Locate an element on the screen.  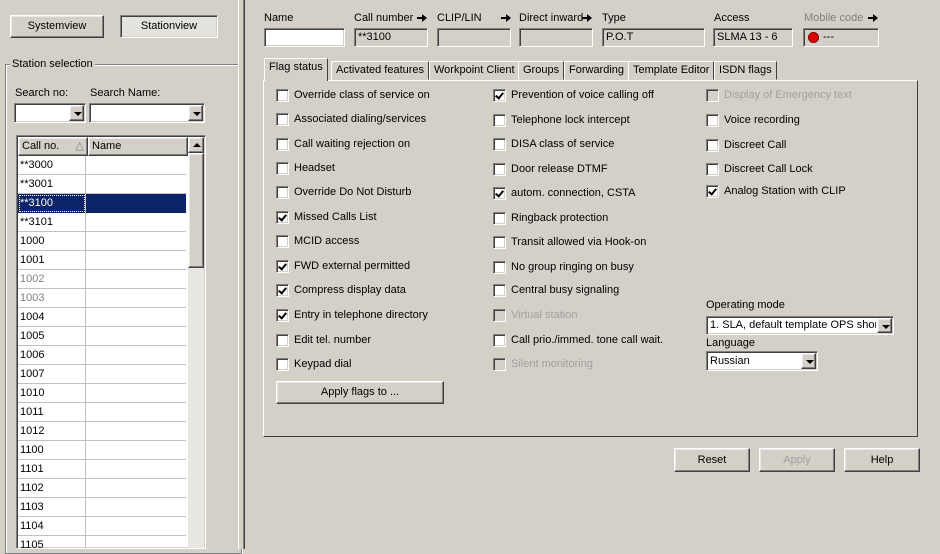
station-row: 1011 is located at coordinates (102, 412).